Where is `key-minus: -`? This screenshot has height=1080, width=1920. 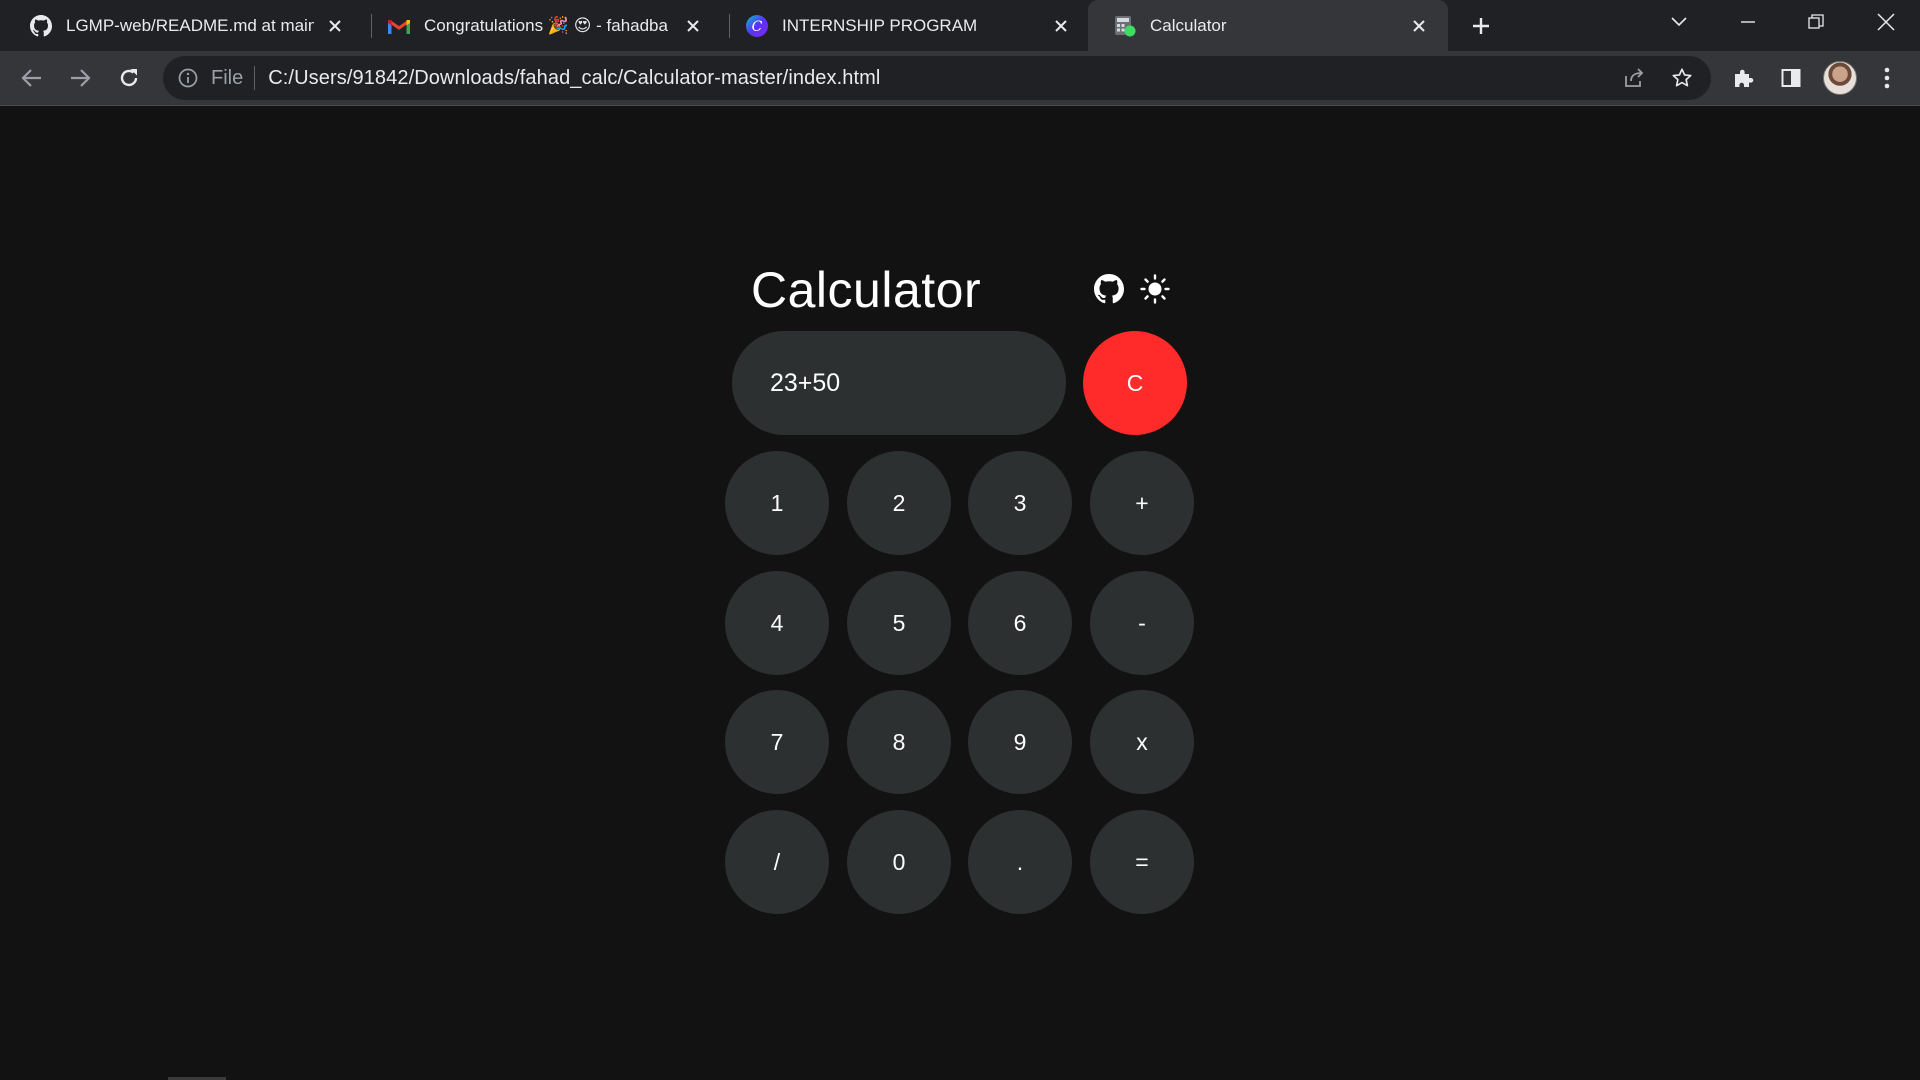 key-minus: - is located at coordinates (1142, 623).